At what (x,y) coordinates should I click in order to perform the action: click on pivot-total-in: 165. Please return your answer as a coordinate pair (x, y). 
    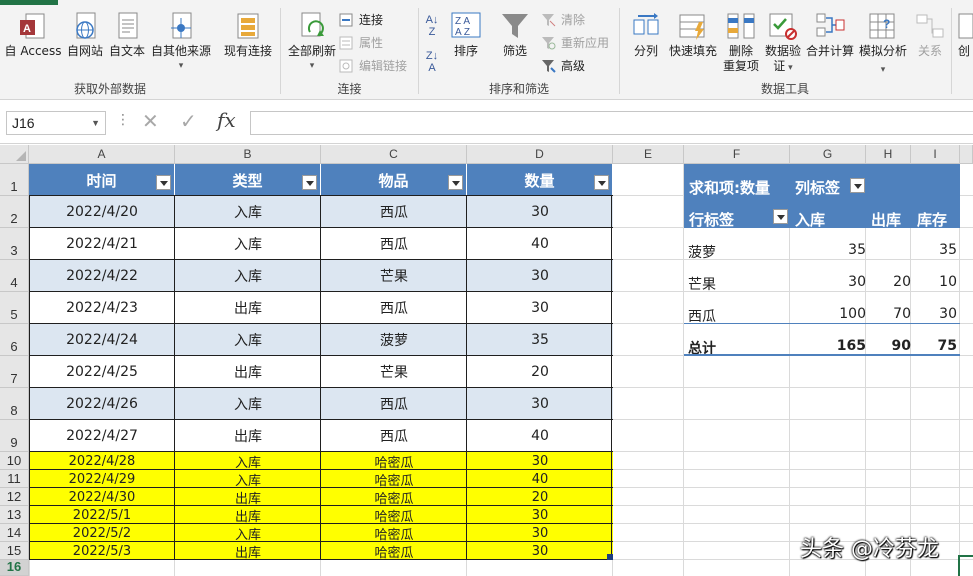
    Looking at the image, I should click on (828, 346).